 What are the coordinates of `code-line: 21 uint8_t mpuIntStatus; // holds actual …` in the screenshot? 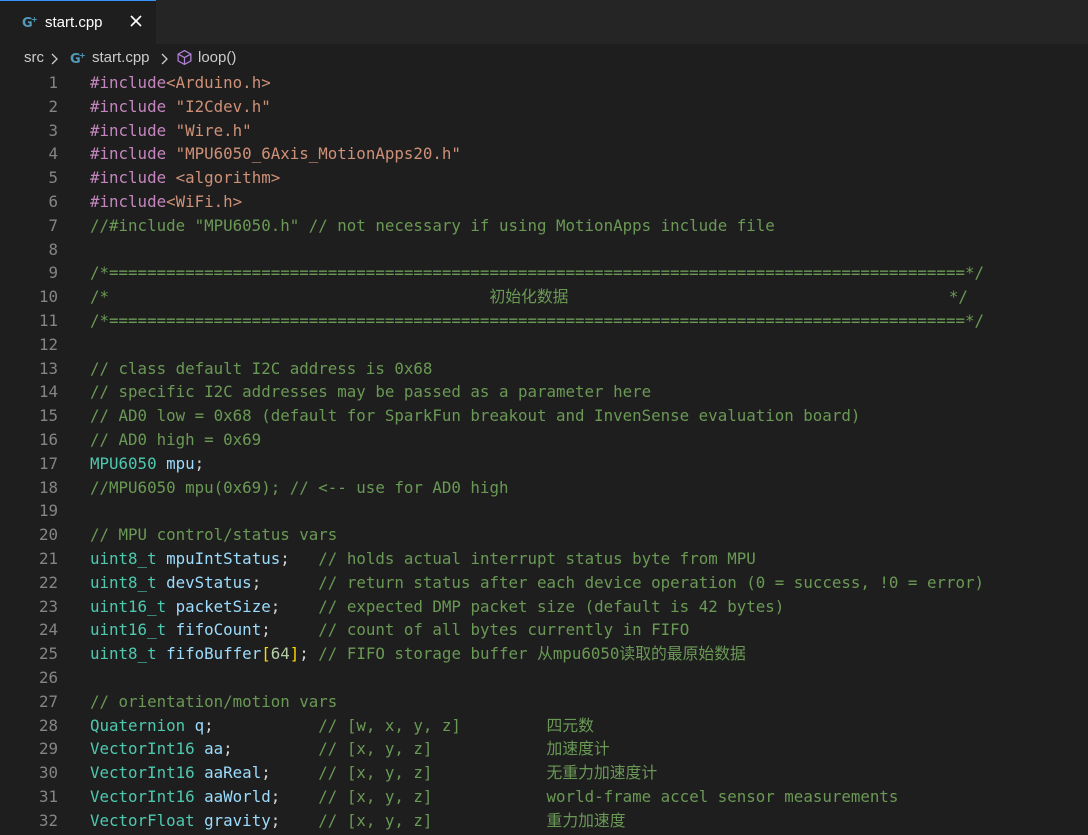 It's located at (544, 560).